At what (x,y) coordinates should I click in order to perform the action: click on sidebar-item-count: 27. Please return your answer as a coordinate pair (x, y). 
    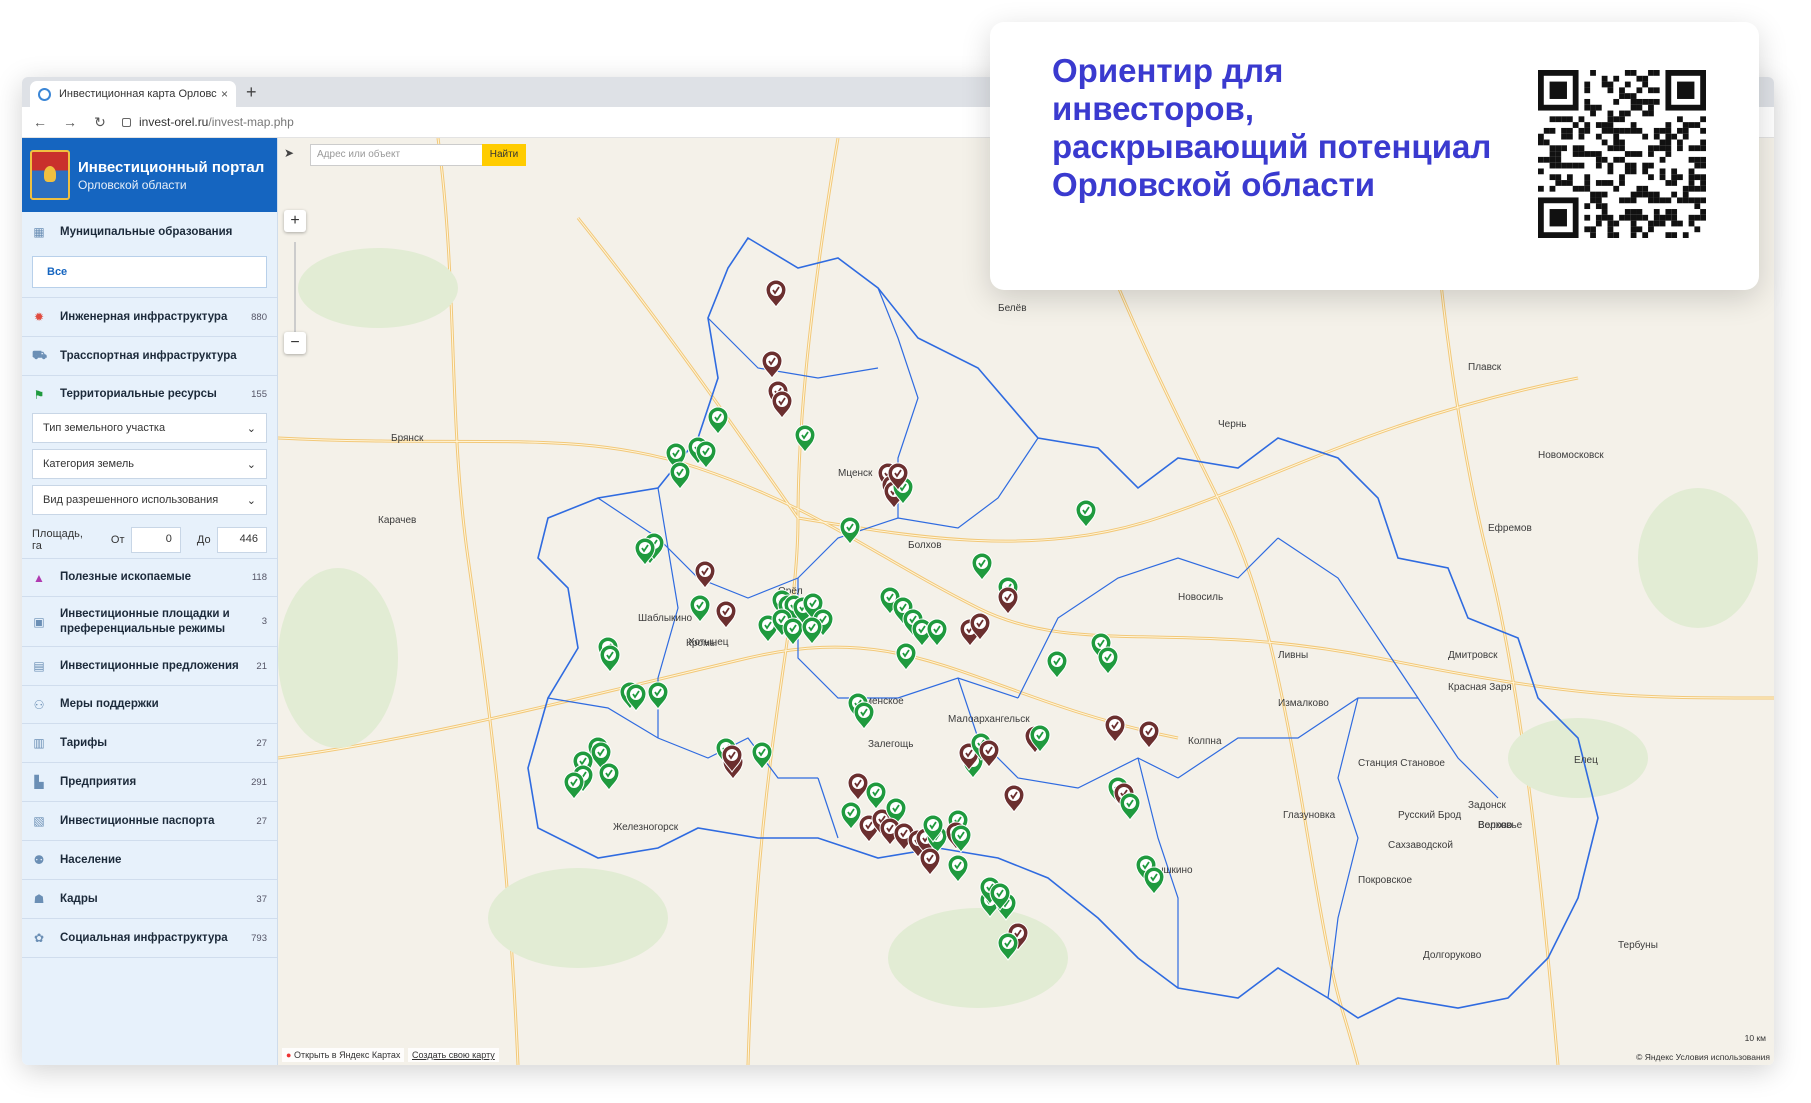
    Looking at the image, I should click on (261, 743).